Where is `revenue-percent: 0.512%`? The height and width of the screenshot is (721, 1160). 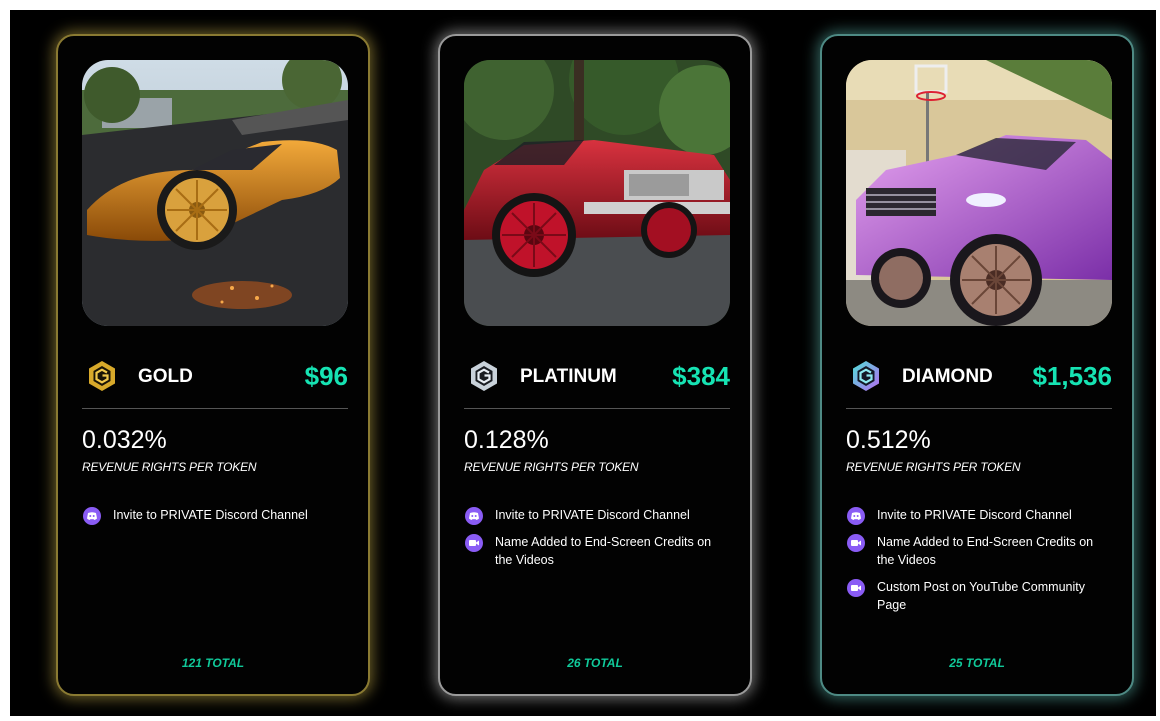 revenue-percent: 0.512% is located at coordinates (888, 440).